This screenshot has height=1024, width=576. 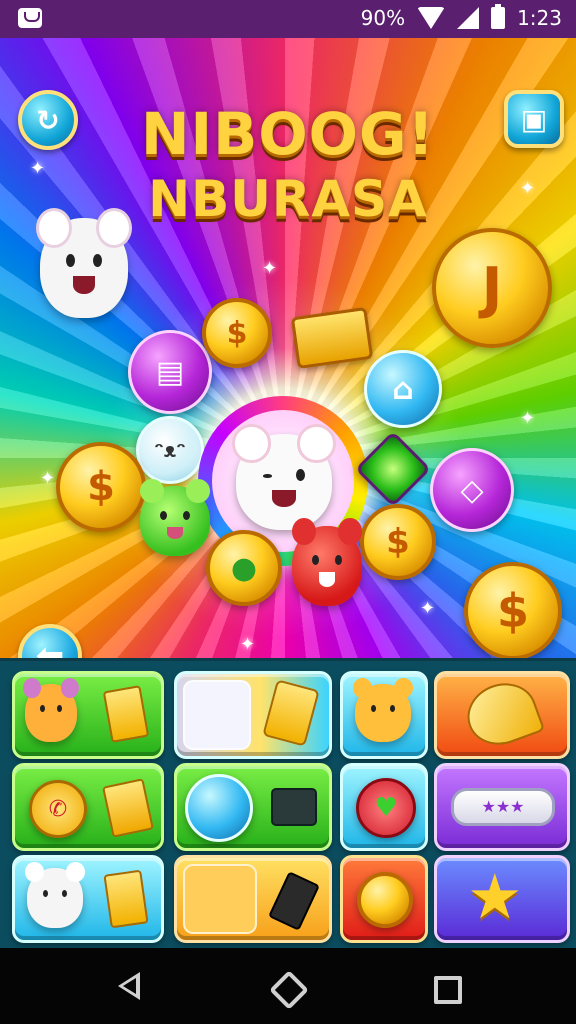 What do you see at coordinates (55, 895) in the screenshot?
I see `white-creature-icon` at bounding box center [55, 895].